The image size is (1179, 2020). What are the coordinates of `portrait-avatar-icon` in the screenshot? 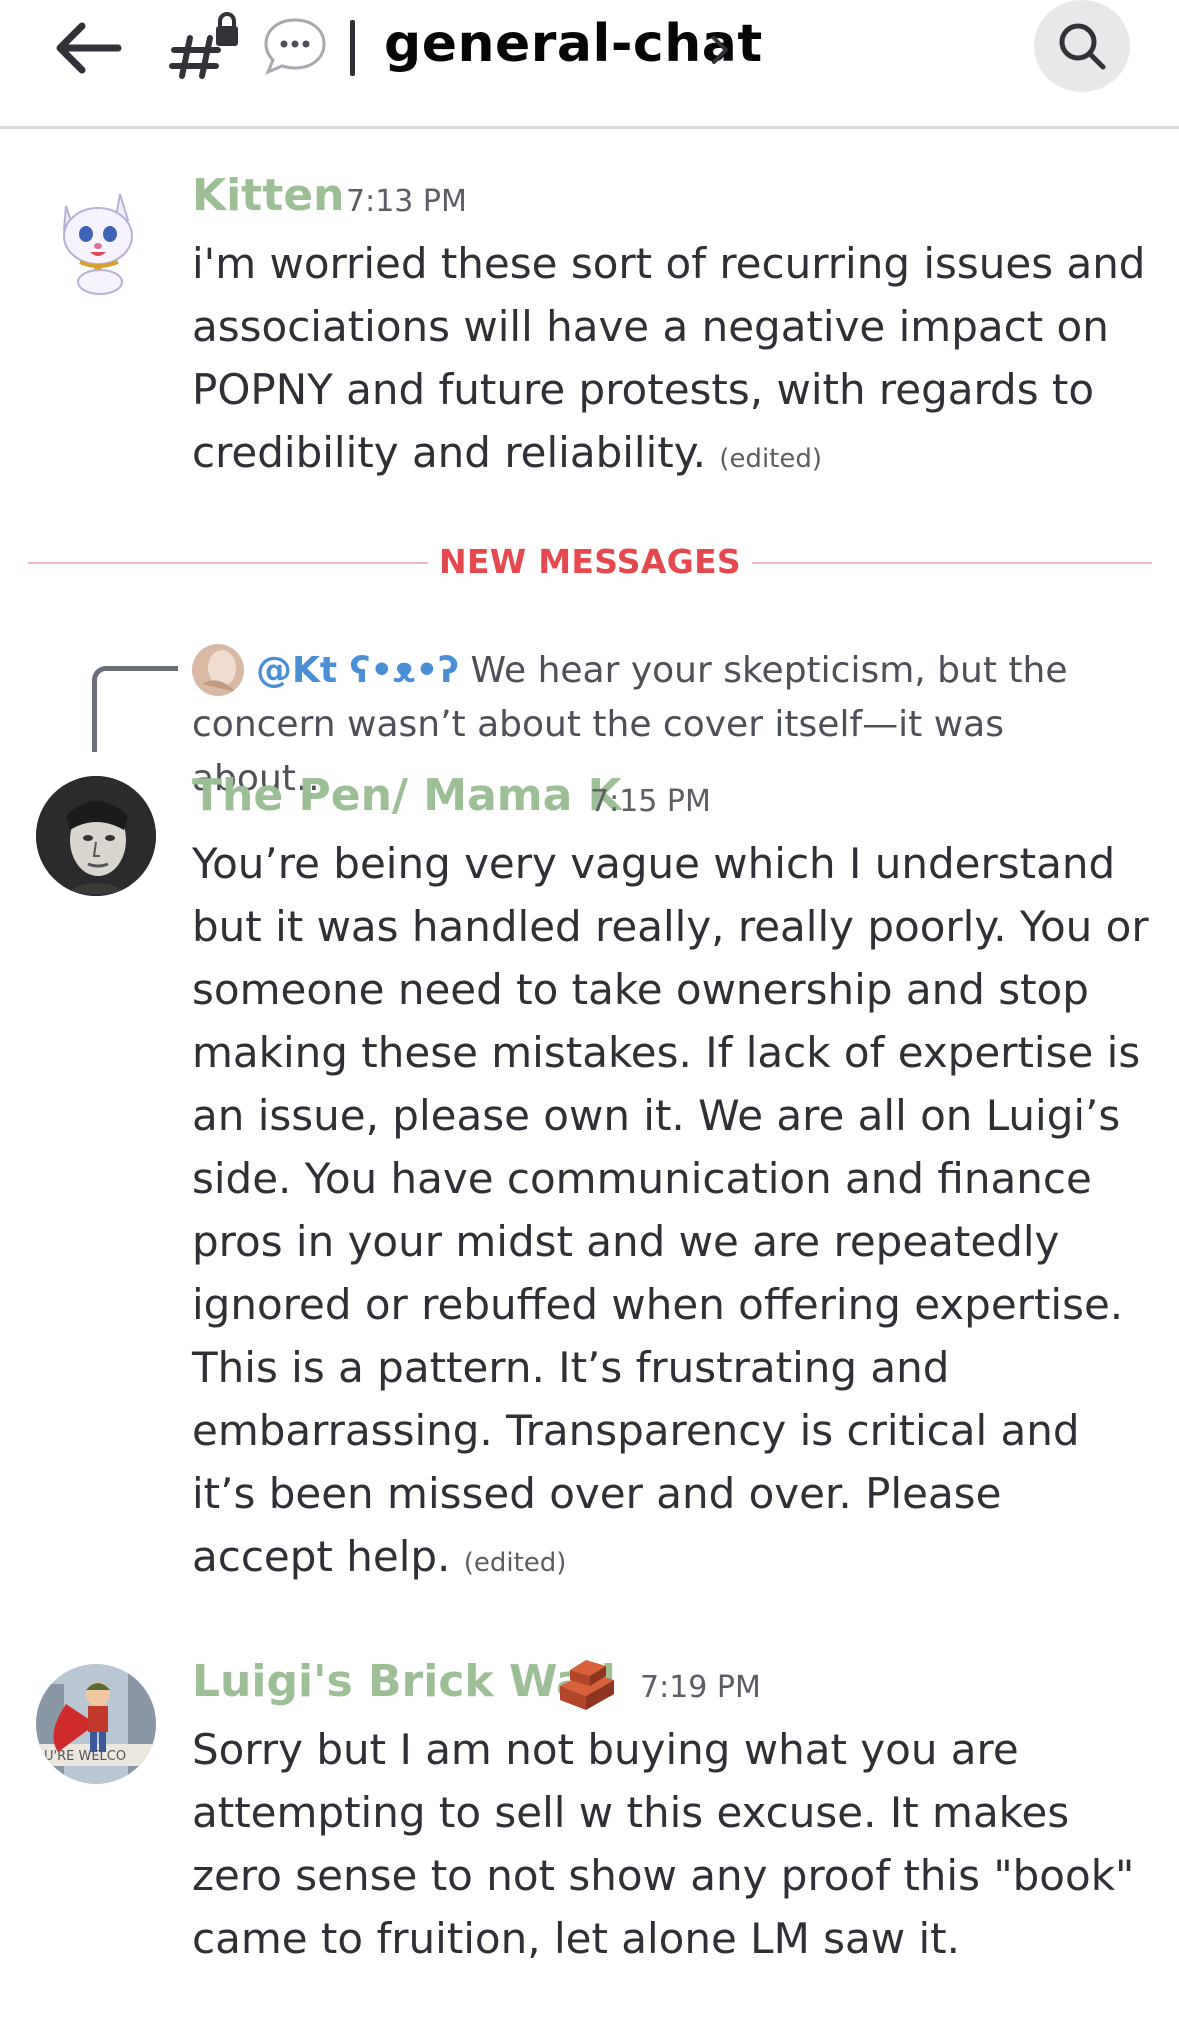 It's located at (96, 836).